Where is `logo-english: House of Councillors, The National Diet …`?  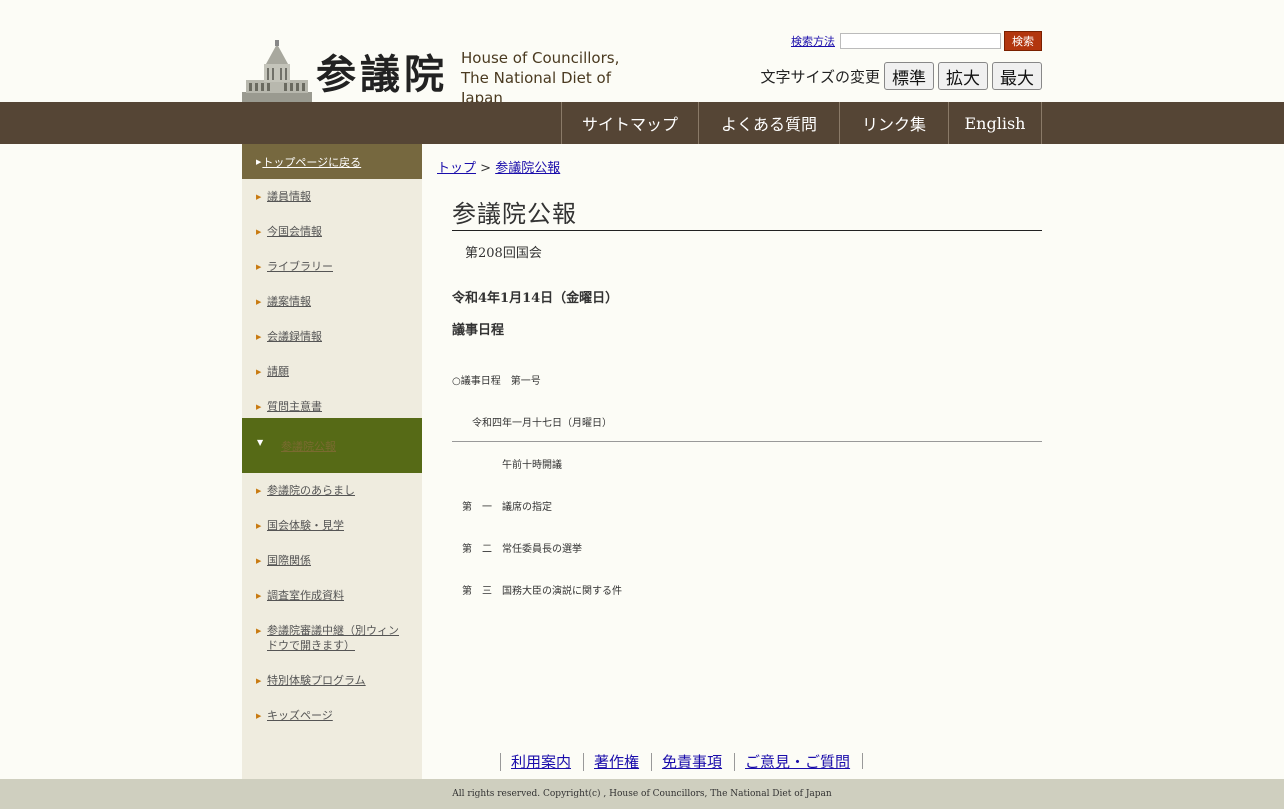
logo-english: House of Councillors, The National Diet … is located at coordinates (551, 78).